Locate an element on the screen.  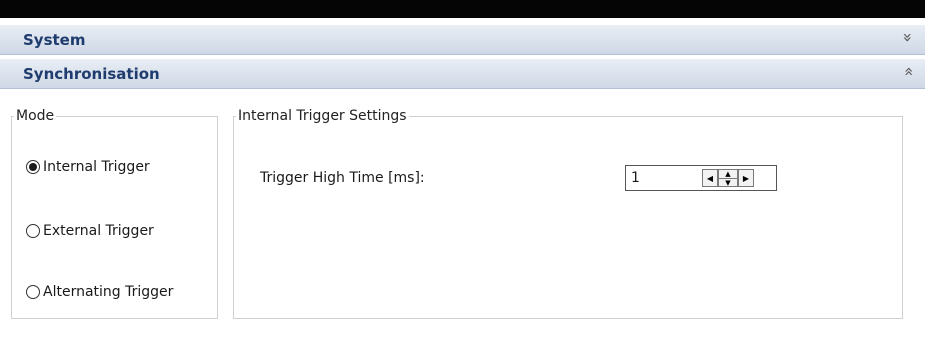
spin-up-down-buttons: ▲ ▼ is located at coordinates (728, 178).